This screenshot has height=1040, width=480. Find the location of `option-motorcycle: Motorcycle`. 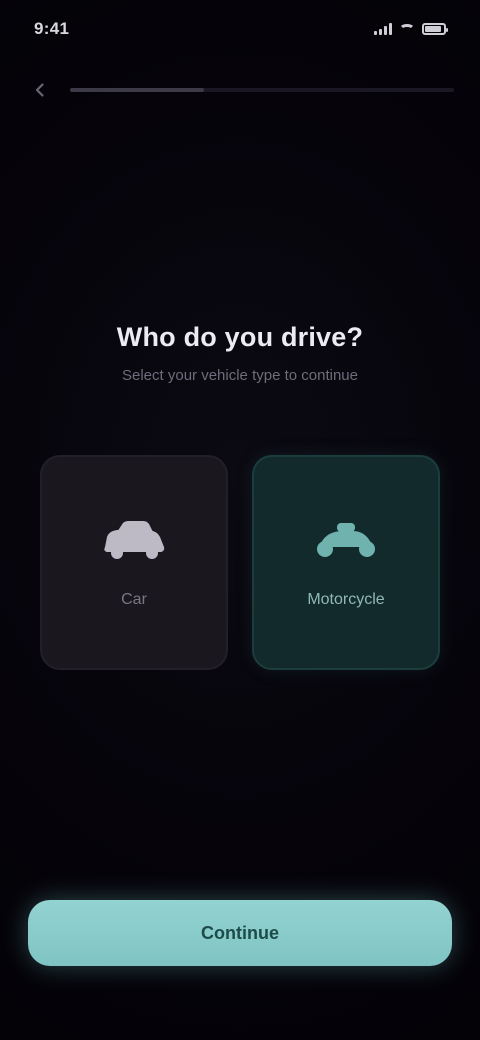

option-motorcycle: Motorcycle is located at coordinates (346, 562).